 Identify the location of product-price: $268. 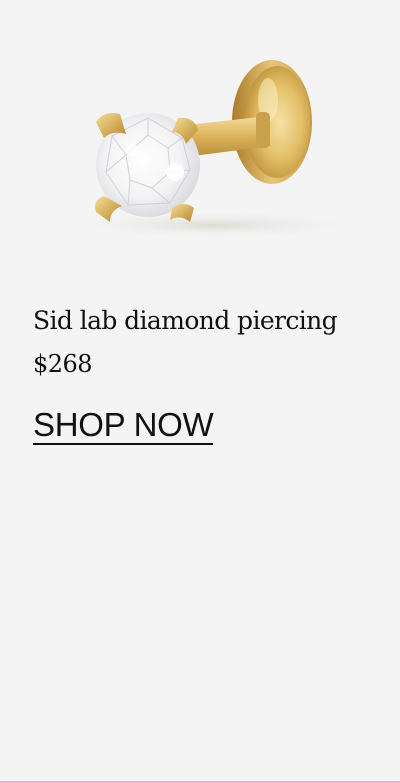
(63, 364).